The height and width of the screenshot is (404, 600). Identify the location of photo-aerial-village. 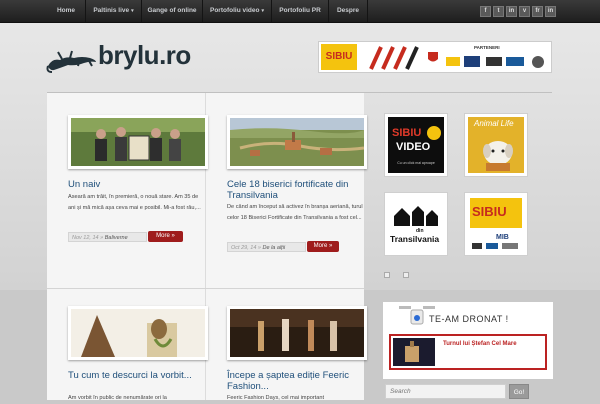
(297, 142).